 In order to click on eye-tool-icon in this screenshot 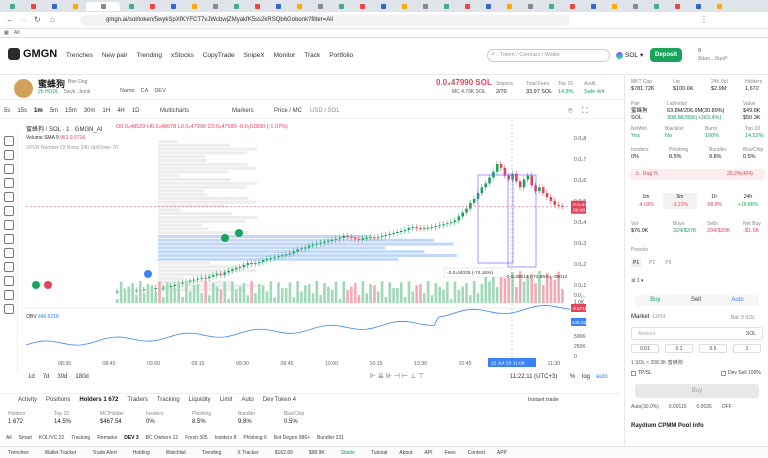, I will do `click(9, 295)`.